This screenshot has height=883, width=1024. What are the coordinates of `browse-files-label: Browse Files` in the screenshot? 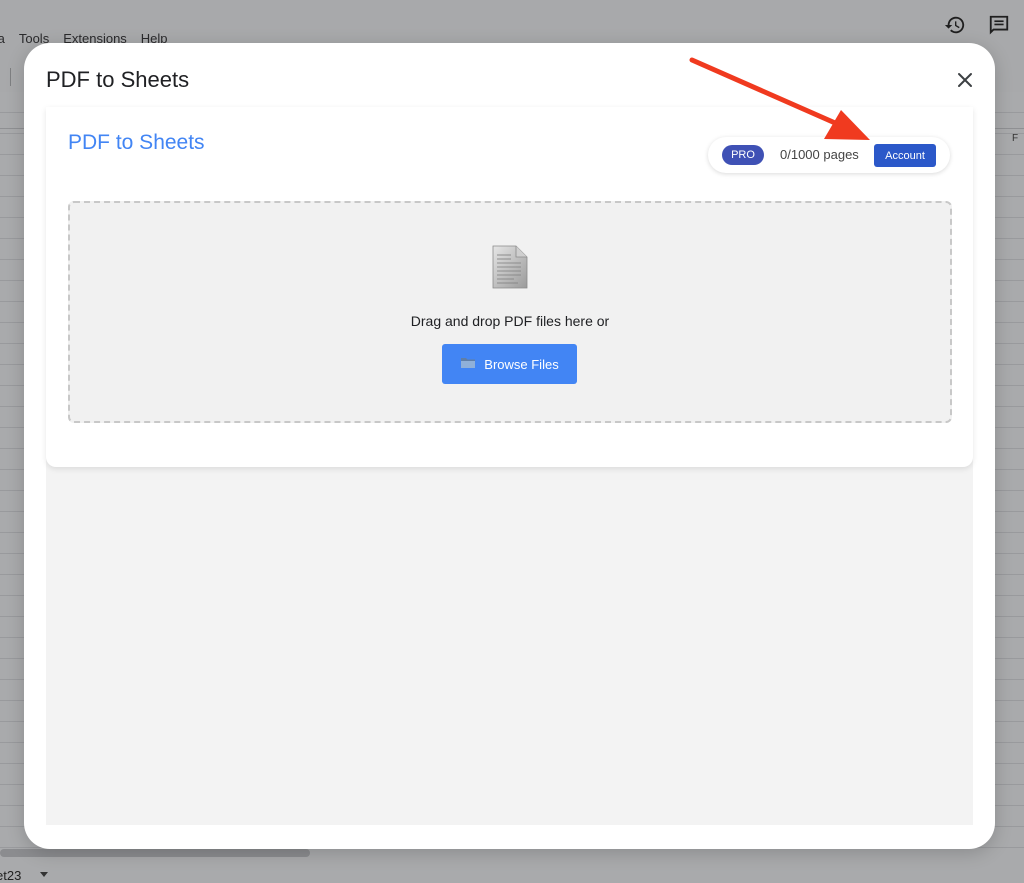 It's located at (521, 364).